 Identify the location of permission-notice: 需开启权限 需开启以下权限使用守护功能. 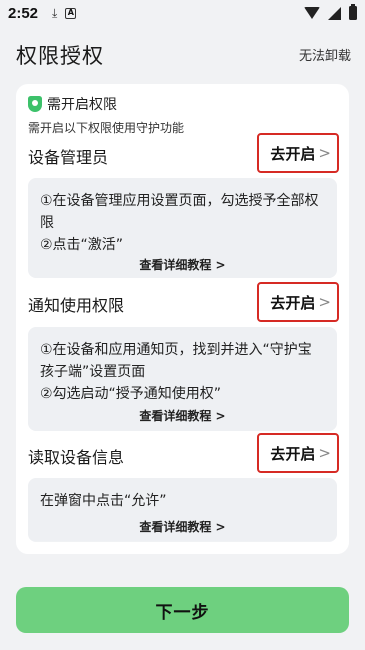
(178, 115).